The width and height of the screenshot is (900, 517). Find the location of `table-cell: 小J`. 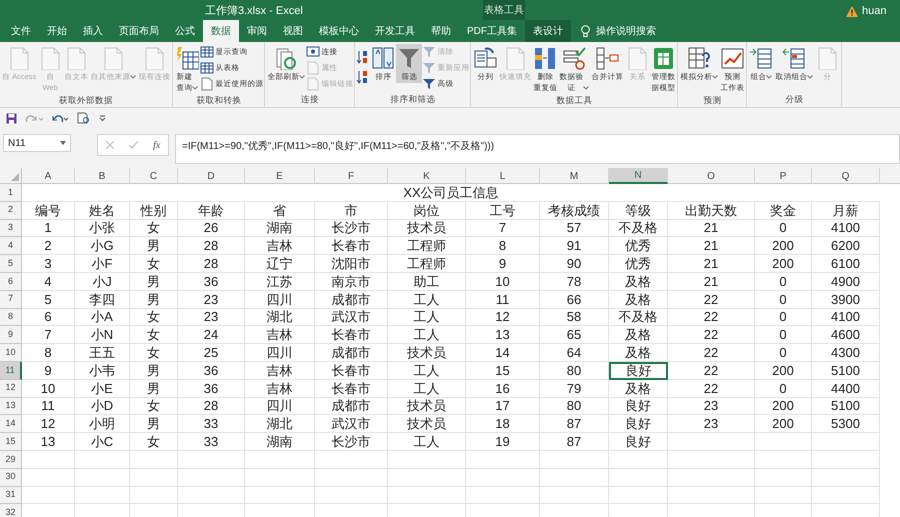

table-cell: 小J is located at coordinates (102, 281).